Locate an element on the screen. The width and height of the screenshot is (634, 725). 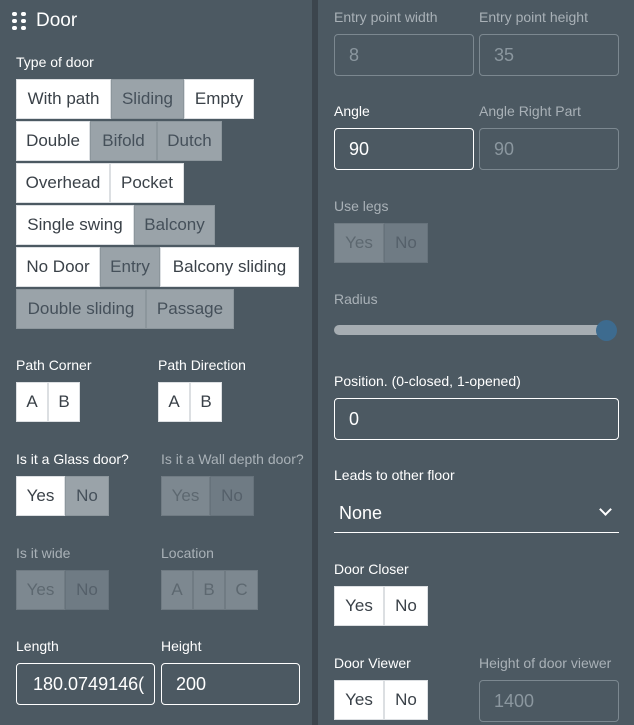
wall-depth-no: No is located at coordinates (232, 496).